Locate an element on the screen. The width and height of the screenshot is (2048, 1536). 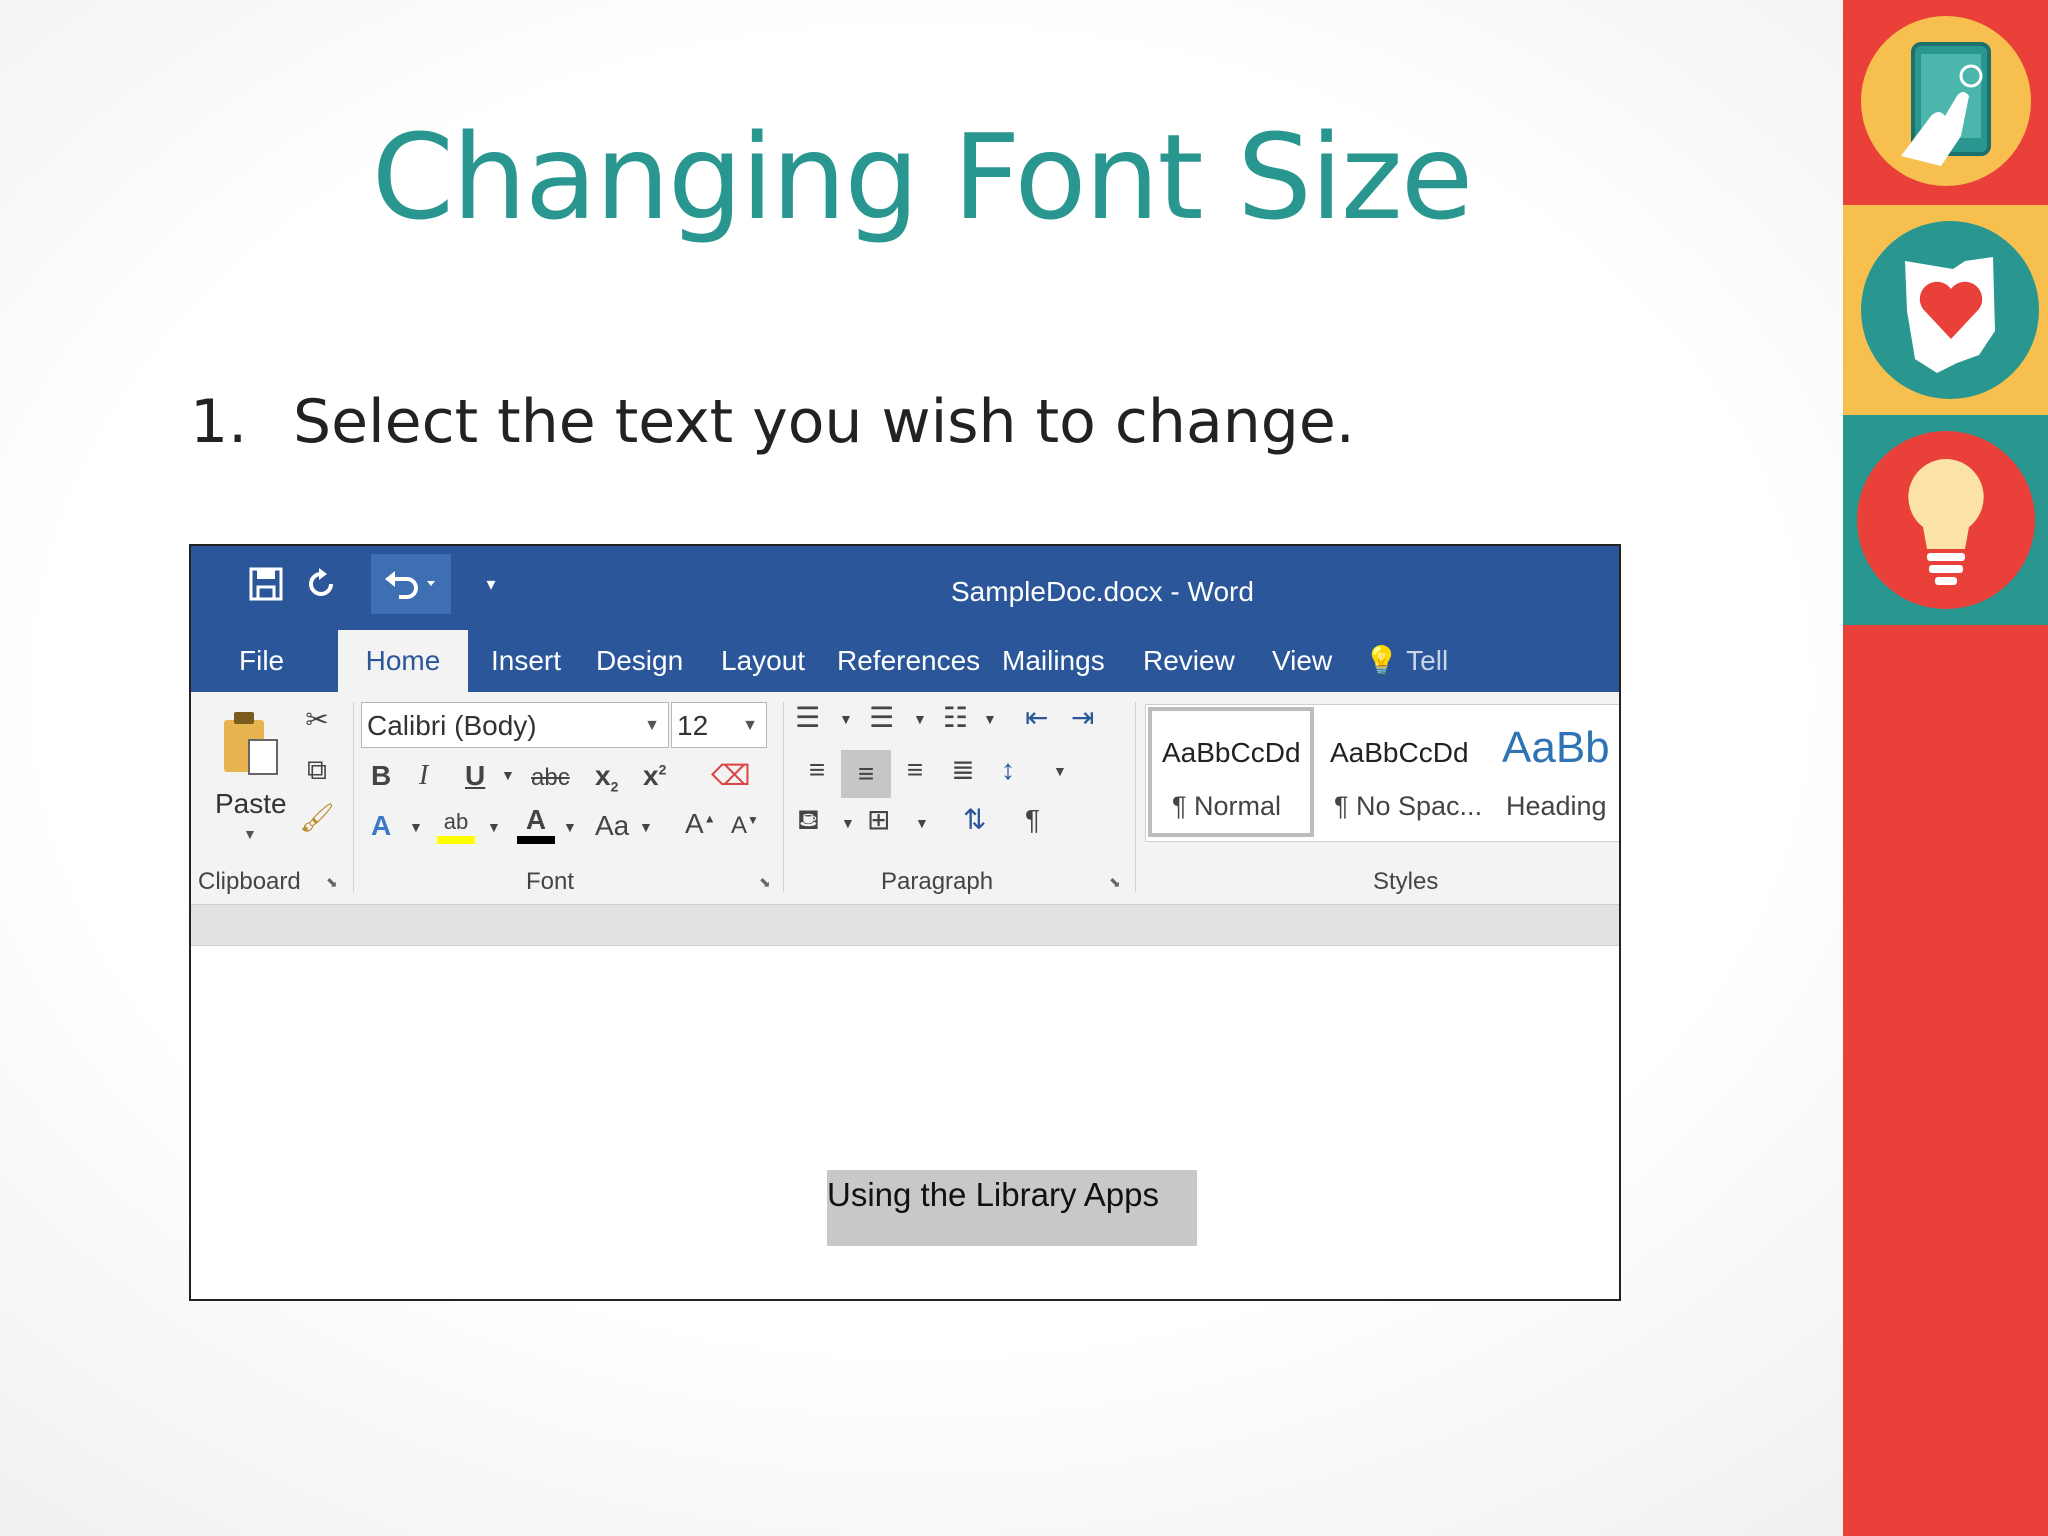
customize-qat-icon: ▾ is located at coordinates (491, 584).